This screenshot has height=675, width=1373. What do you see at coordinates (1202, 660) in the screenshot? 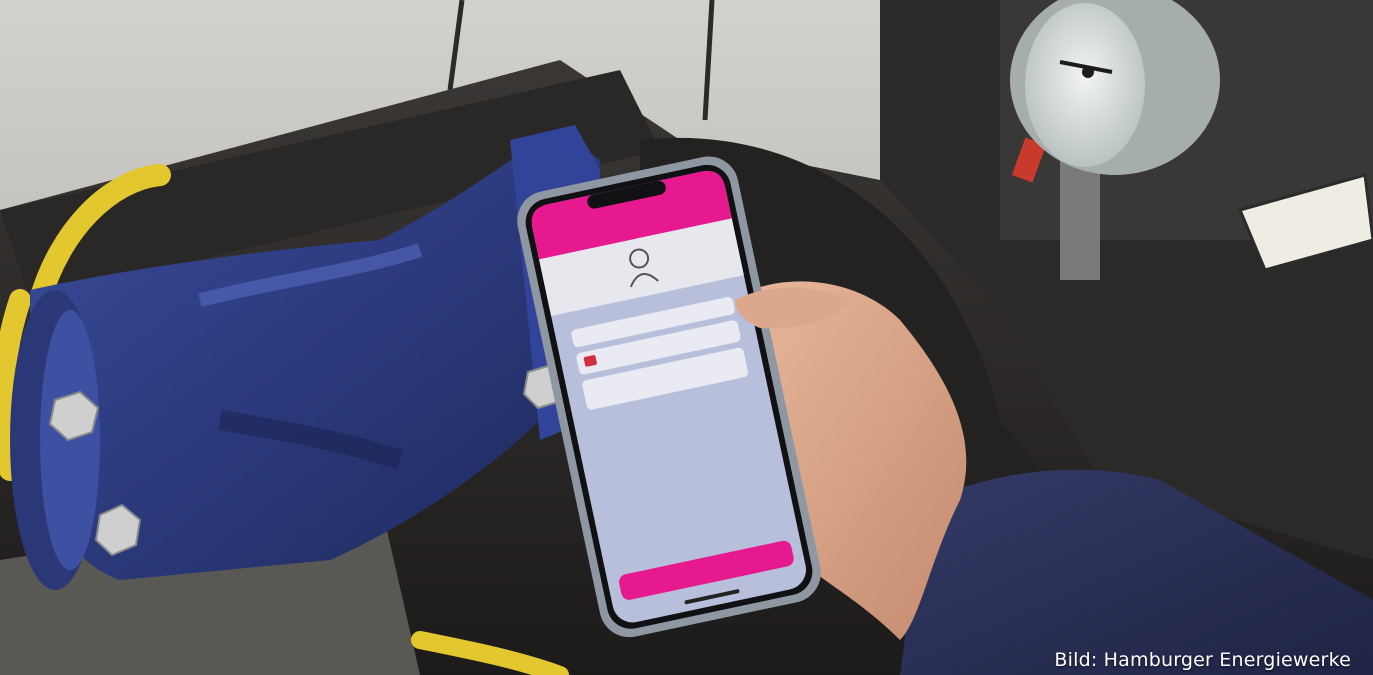
I see `photo-credit: Bild: Hamburger Energiewerke` at bounding box center [1202, 660].